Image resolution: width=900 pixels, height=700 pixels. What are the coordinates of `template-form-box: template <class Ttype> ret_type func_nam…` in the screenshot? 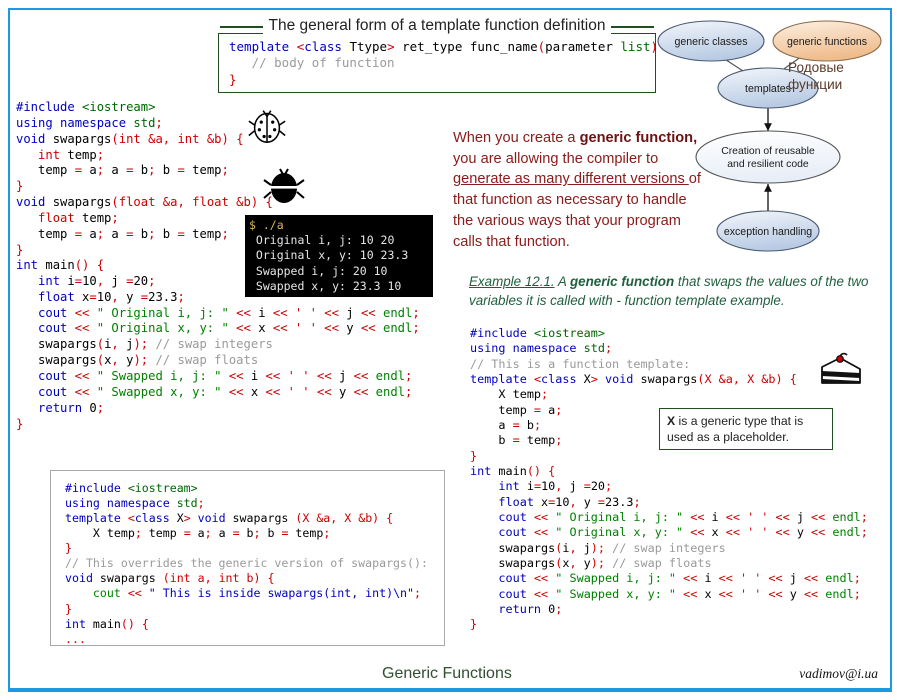 It's located at (445, 63).